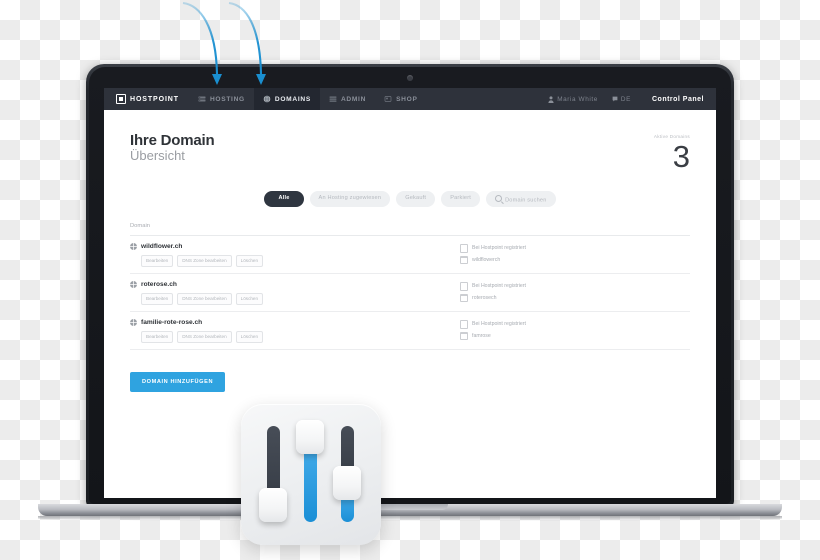  I want to click on sliders-icon, so click(333, 99).